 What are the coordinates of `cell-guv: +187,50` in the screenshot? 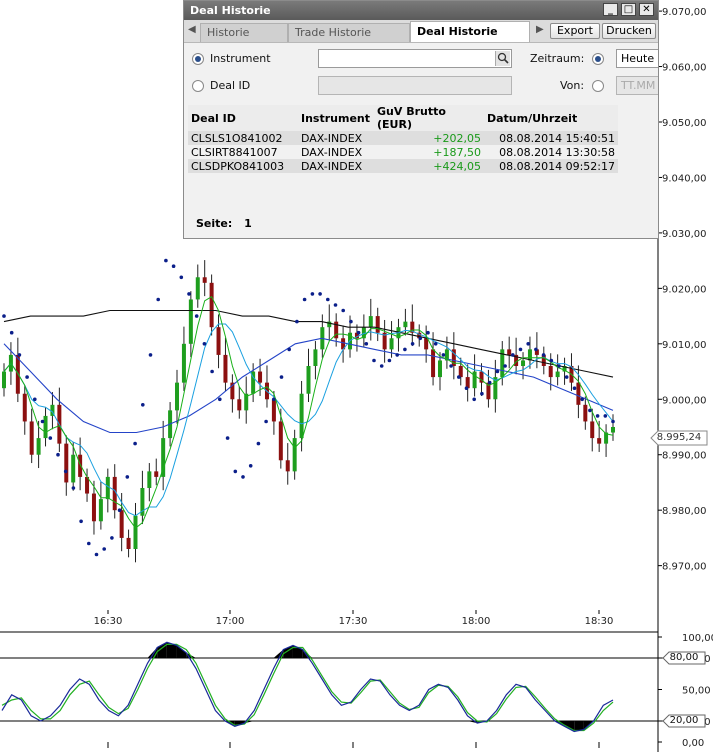 It's located at (457, 152).